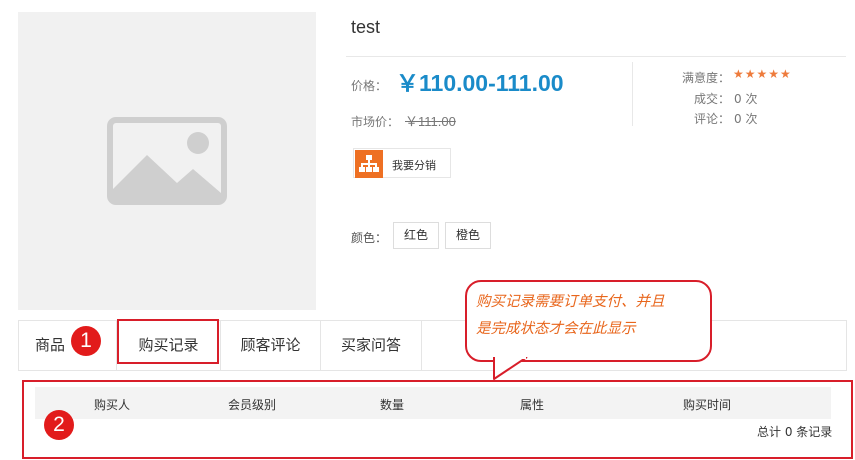  Describe the element at coordinates (112, 405) in the screenshot. I see `column-buyer: 购买人` at that location.